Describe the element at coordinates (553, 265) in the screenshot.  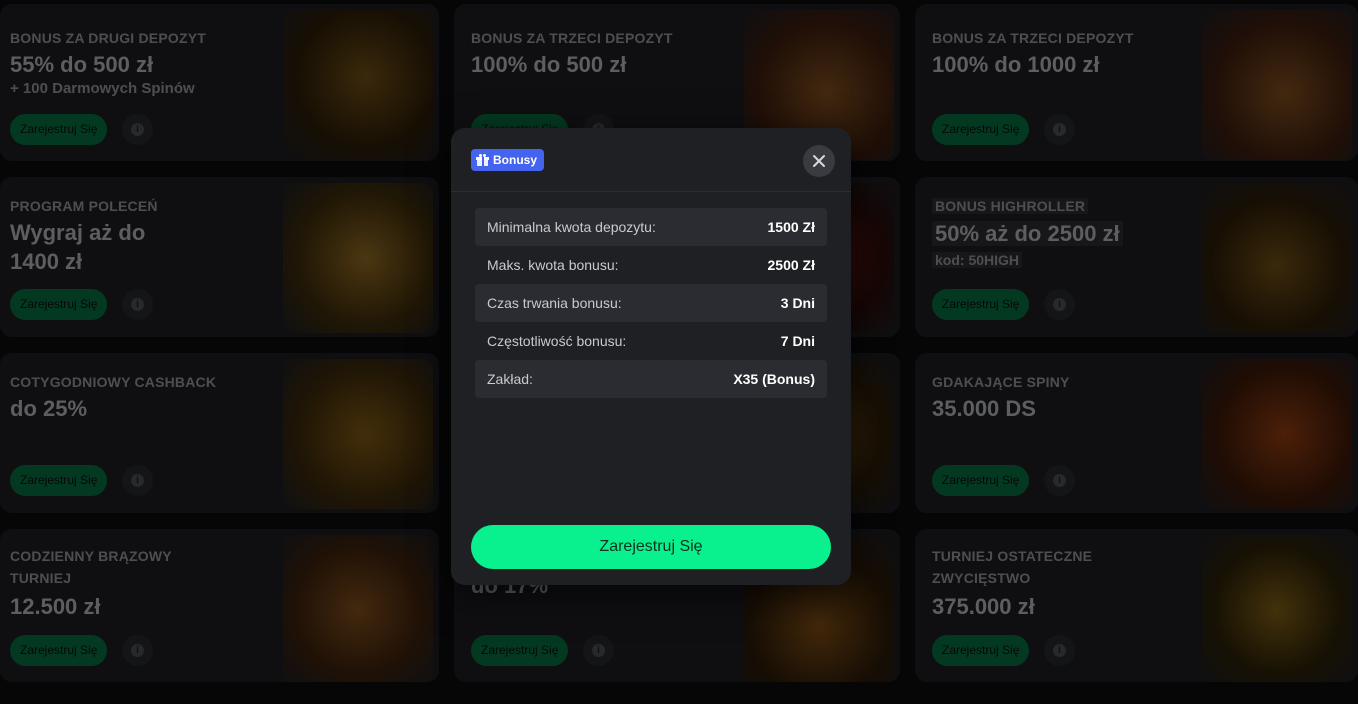
I see `detail-label: Maks. kwota bonusu:` at that location.